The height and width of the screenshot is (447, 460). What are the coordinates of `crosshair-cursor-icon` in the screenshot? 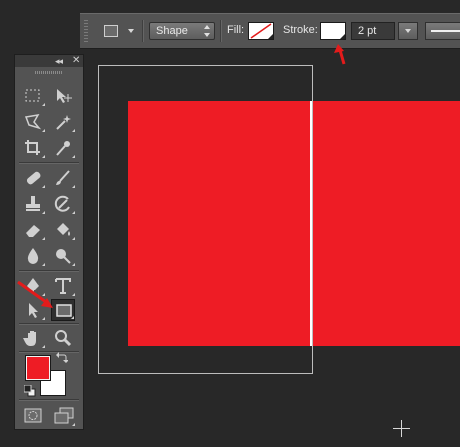 It's located at (401, 428).